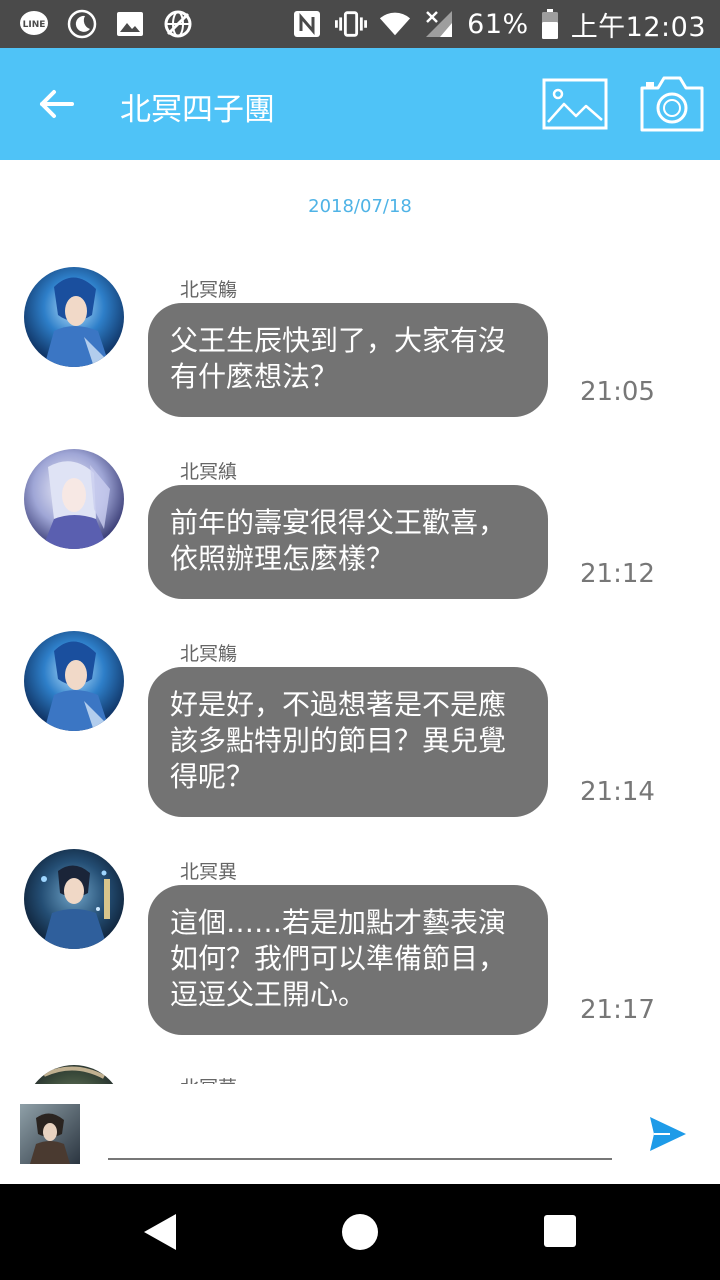  I want to click on message-time: 21:05, so click(617, 392).